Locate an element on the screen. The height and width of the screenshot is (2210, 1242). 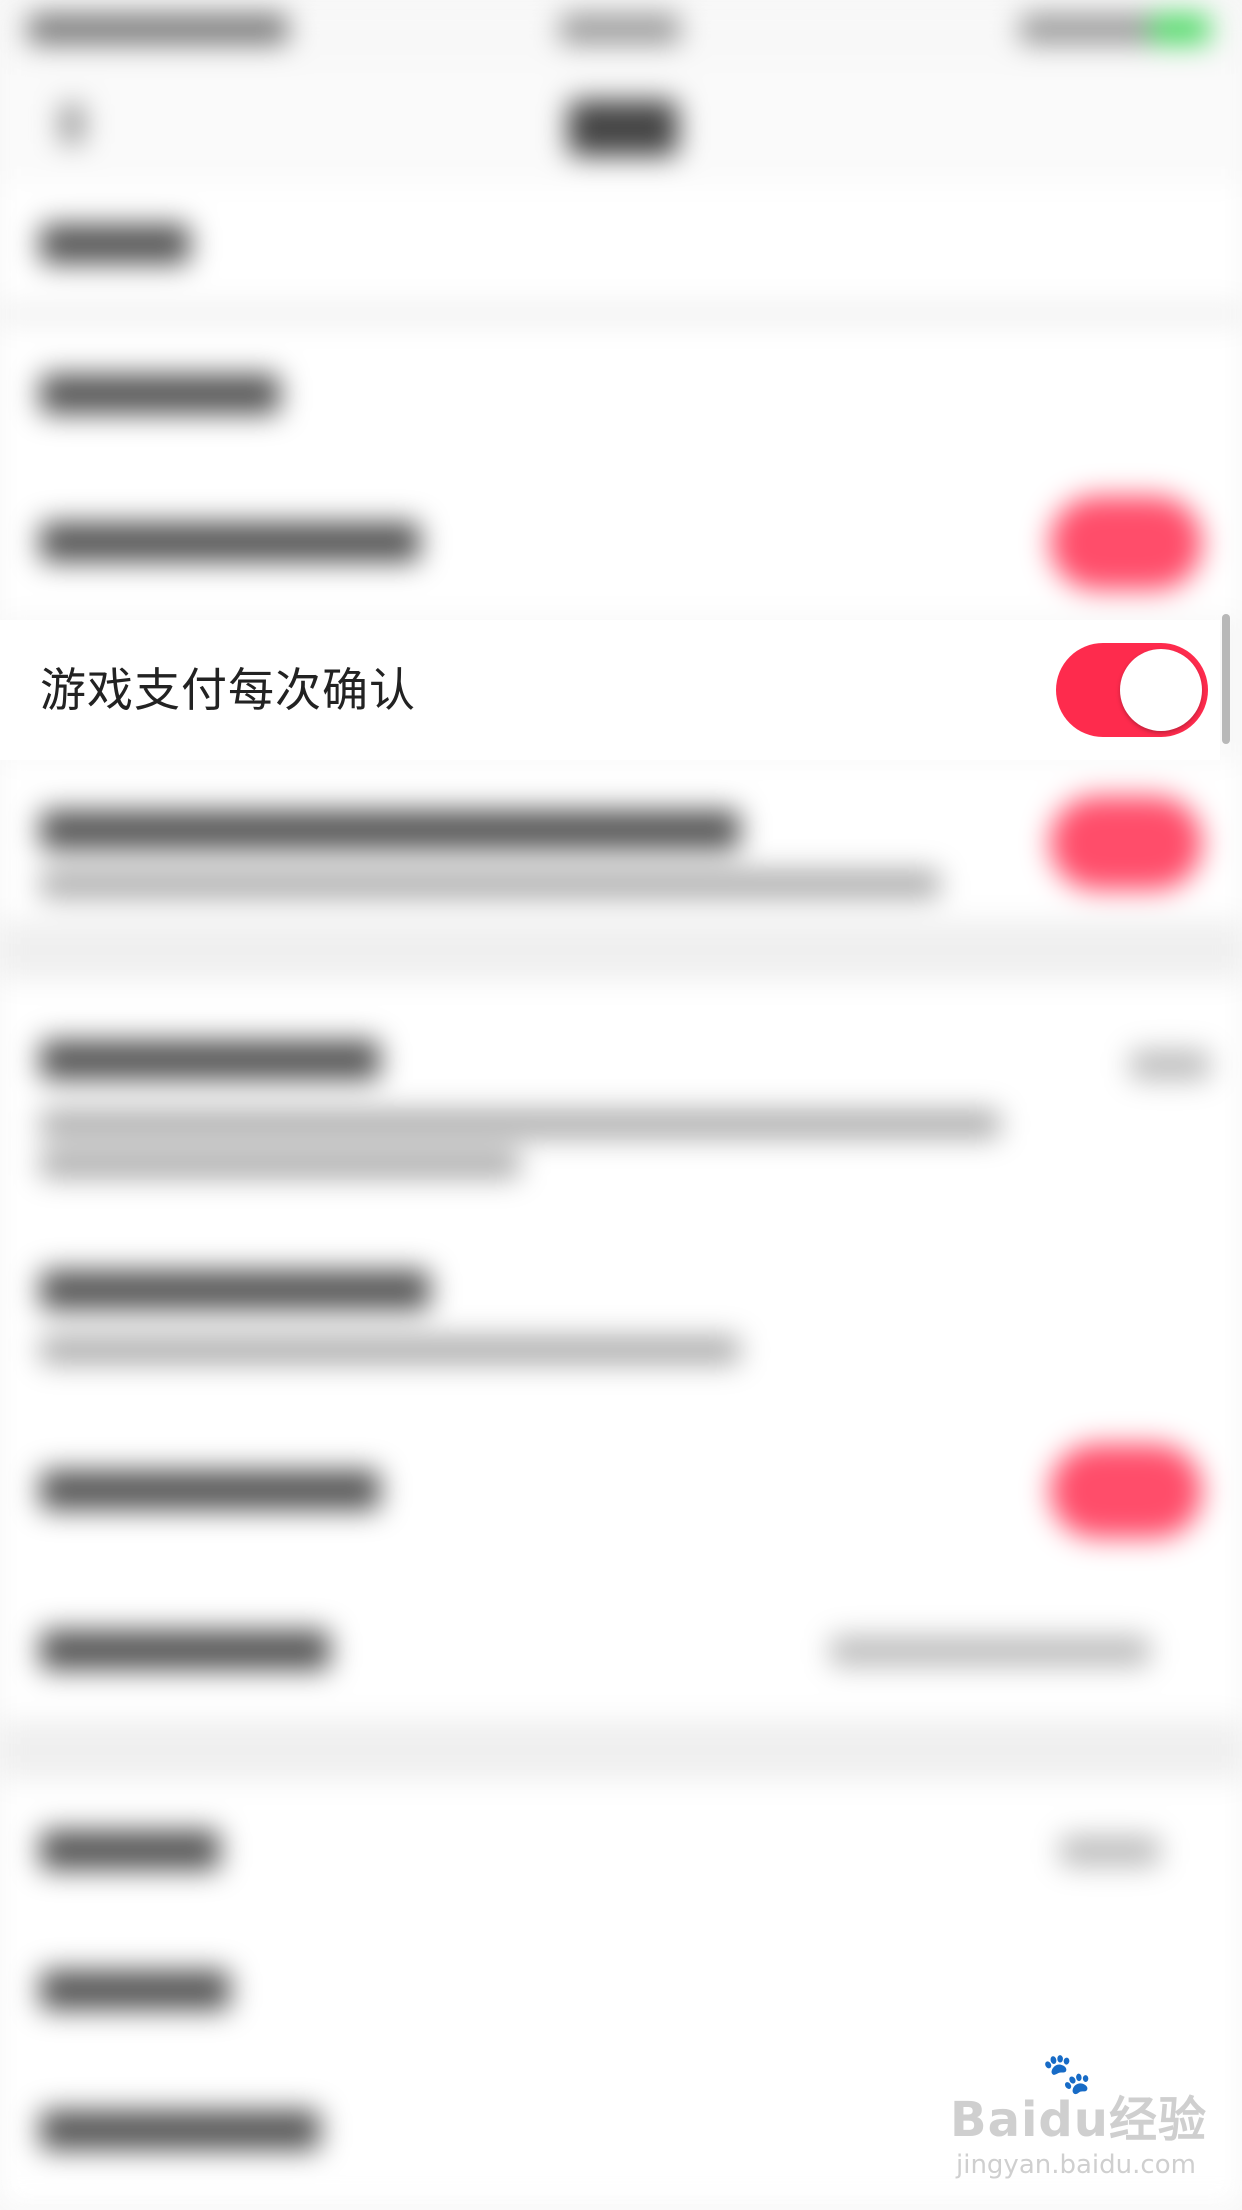
setting-label: 游戏支付每次确认 is located at coordinates (228, 690).